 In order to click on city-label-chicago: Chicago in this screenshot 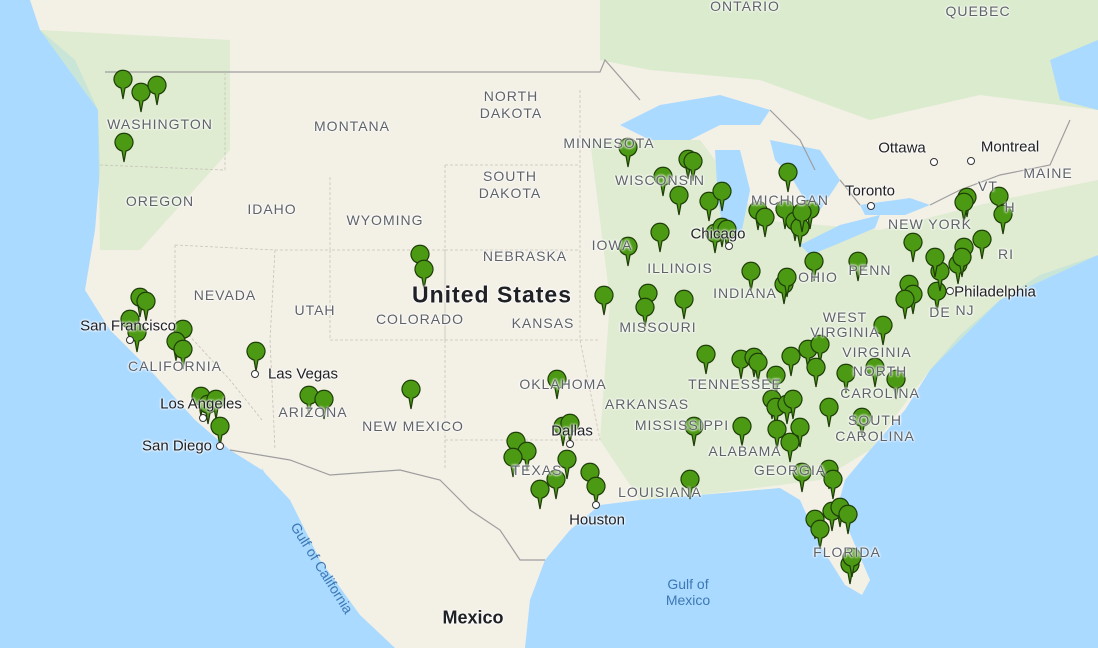, I will do `click(718, 234)`.